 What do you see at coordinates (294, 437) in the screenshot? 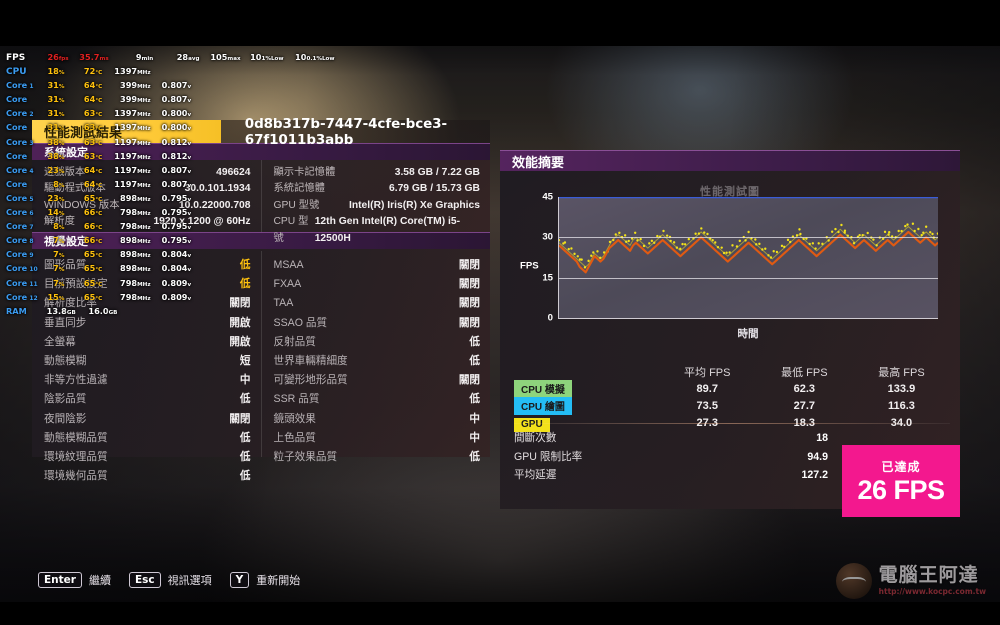
I see `visual-setting-row-key: 上色品質` at bounding box center [294, 437].